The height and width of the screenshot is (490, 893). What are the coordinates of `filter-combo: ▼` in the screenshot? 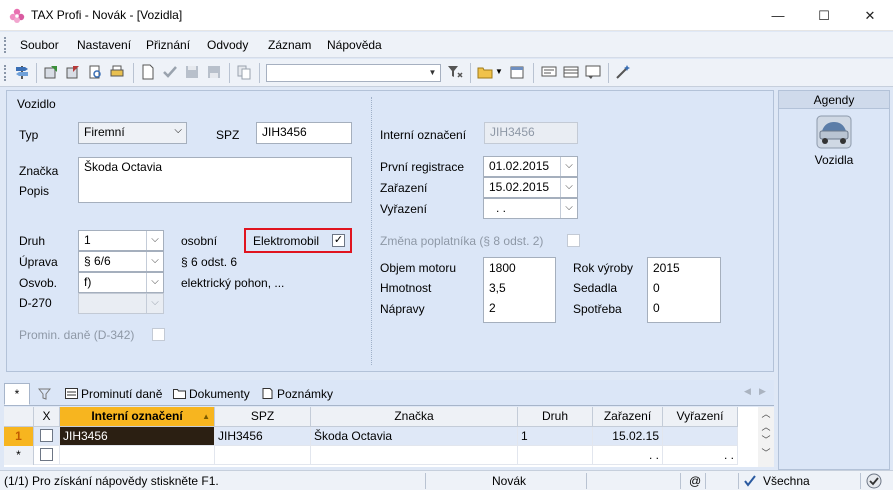 It's located at (353, 73).